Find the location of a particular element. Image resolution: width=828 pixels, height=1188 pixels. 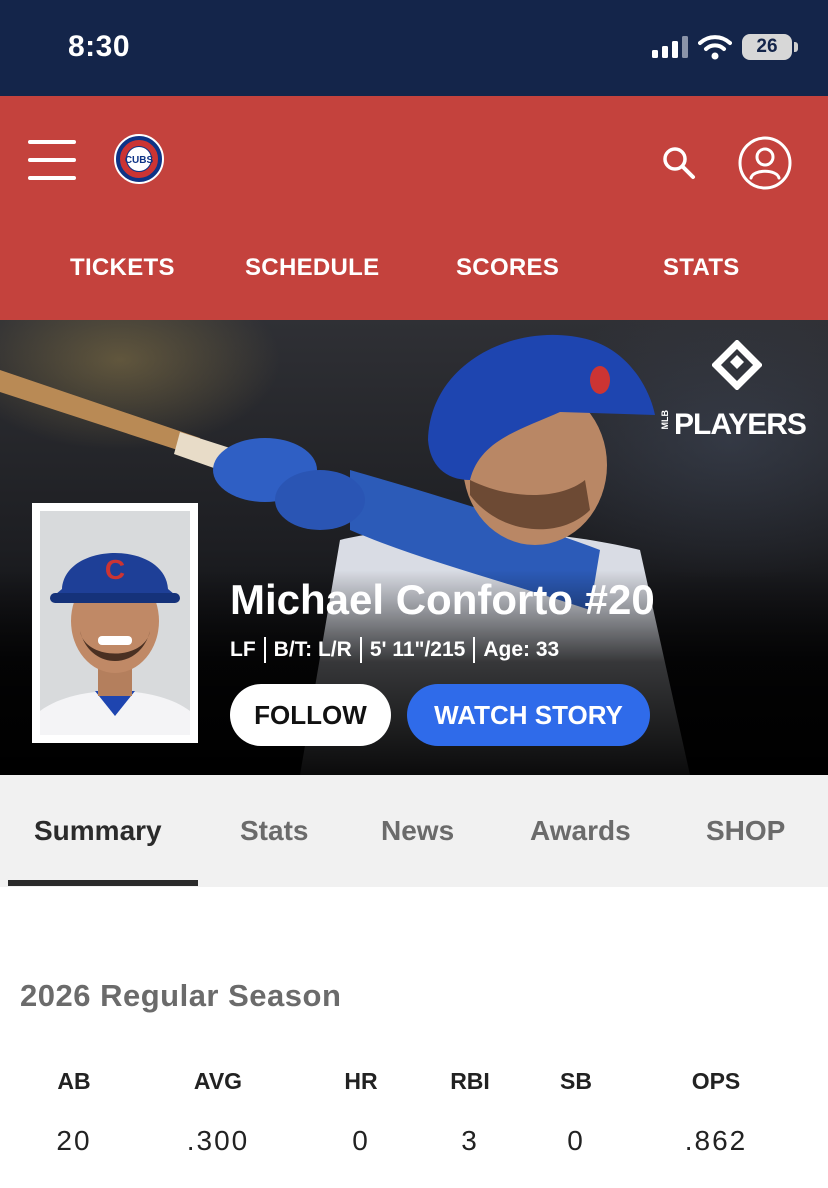

stat-header-sb: SB is located at coordinates (576, 1081).